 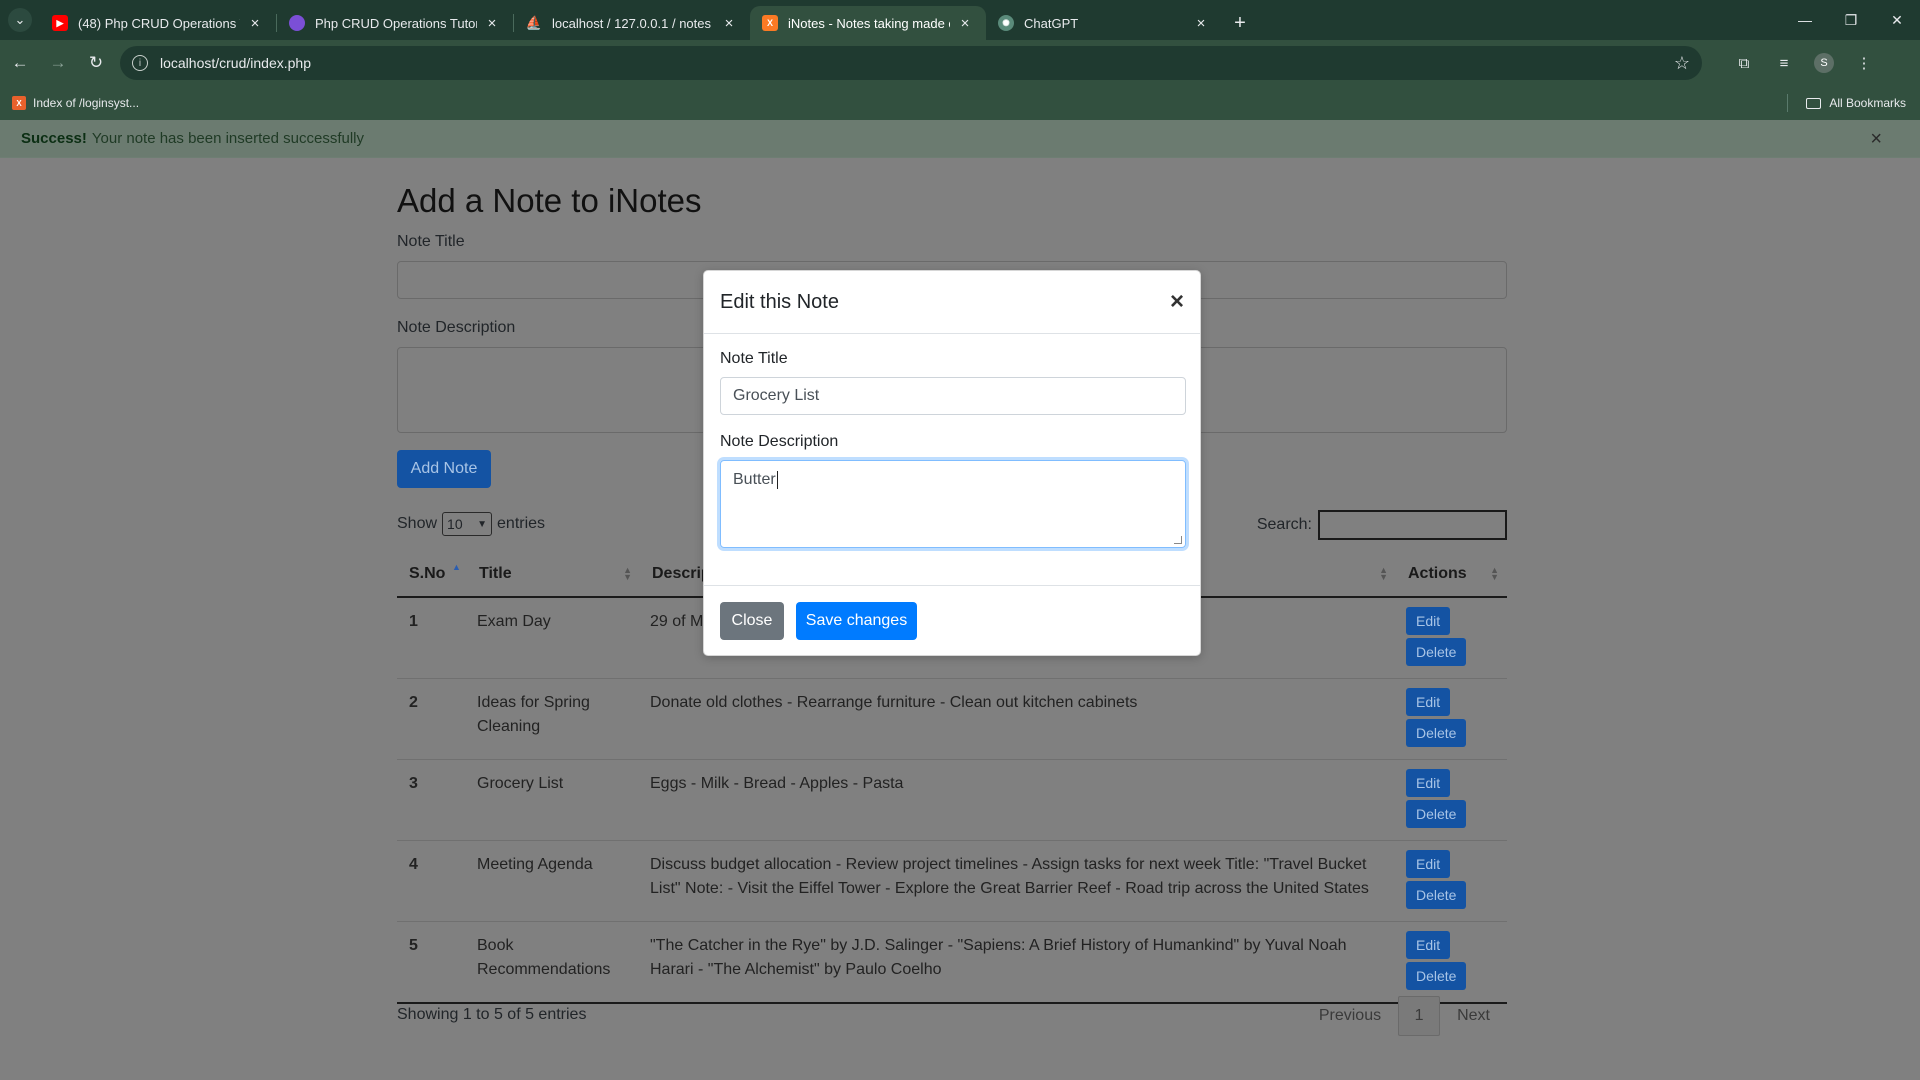 What do you see at coordinates (549, 200) in the screenshot?
I see `page-title: Add a Note to iNotes` at bounding box center [549, 200].